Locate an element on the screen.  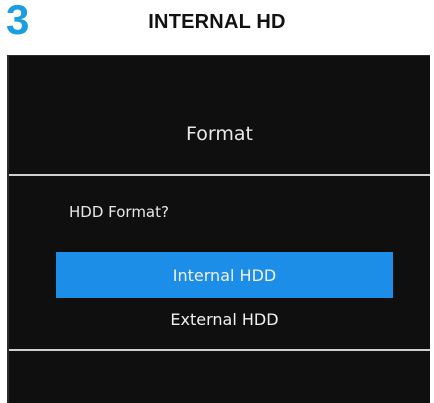
option-internal-hdd: Internal HDD is located at coordinates (224, 275).